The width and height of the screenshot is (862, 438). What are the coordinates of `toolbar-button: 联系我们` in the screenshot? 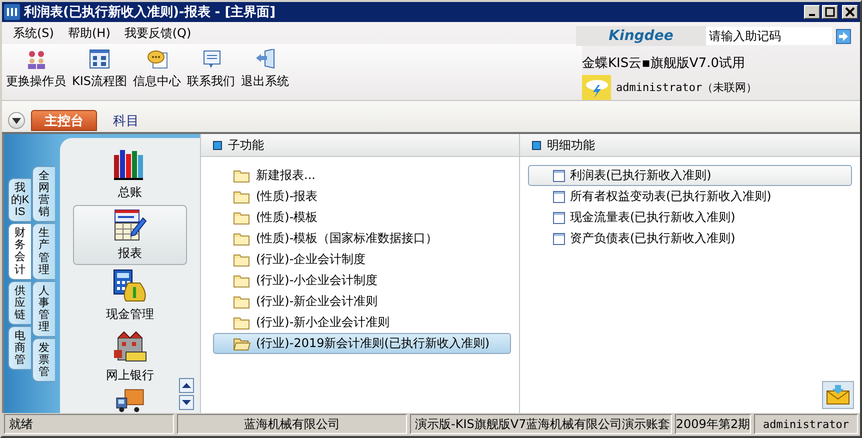 It's located at (211, 74).